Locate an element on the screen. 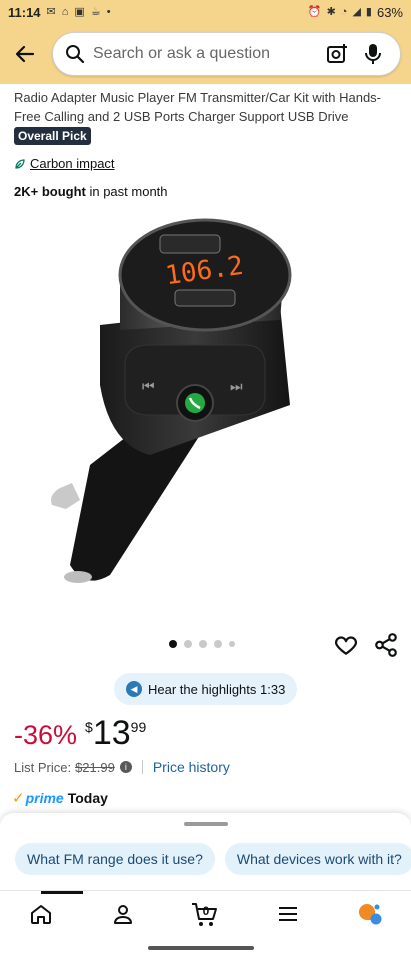  cart-count: 0 is located at coordinates (206, 911).